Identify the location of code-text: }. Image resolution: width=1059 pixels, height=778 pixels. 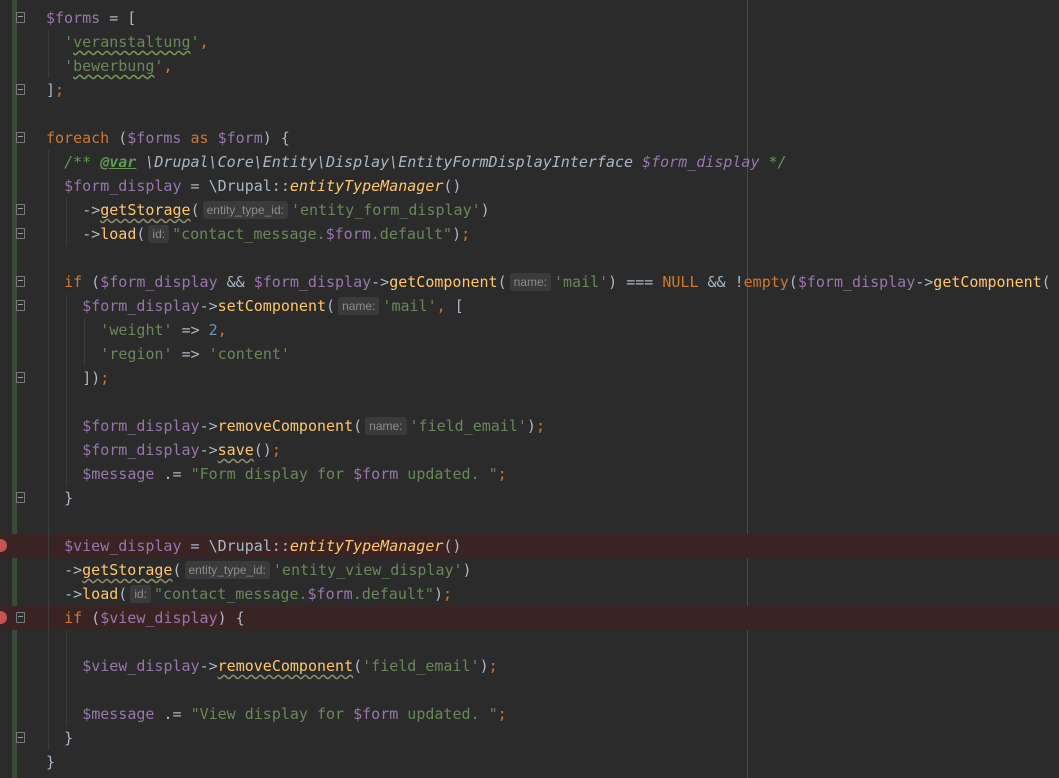
(69, 738).